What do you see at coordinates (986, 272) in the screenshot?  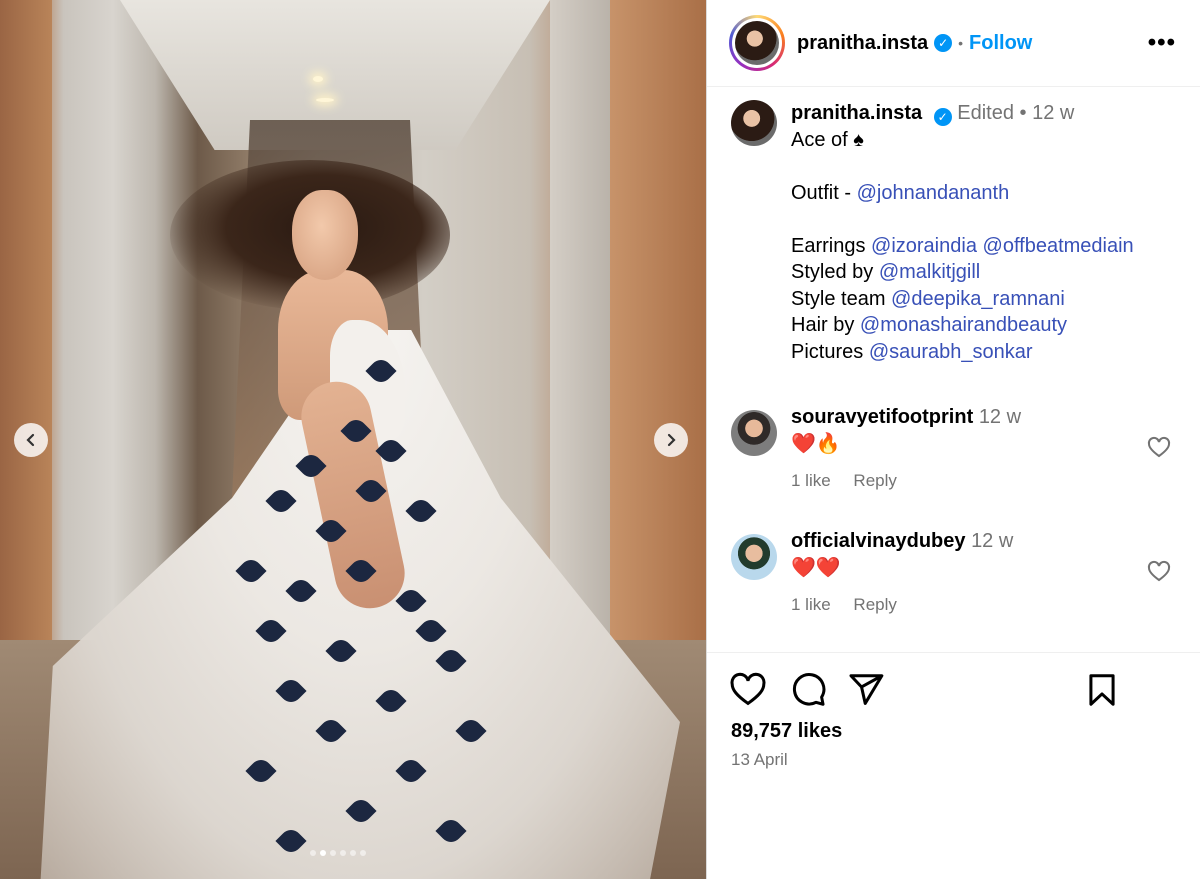 I see `caption-line: Styled by @malkitjgill` at bounding box center [986, 272].